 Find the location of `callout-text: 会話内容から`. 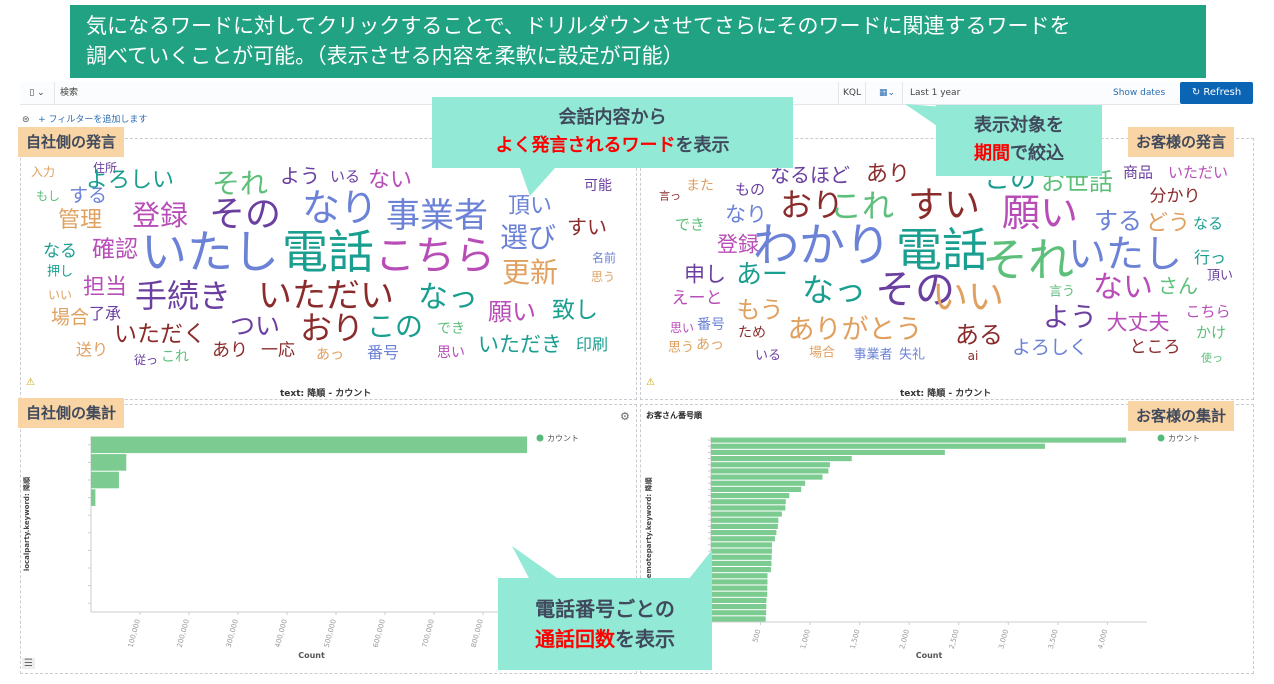

callout-text: 会話内容から is located at coordinates (612, 117).